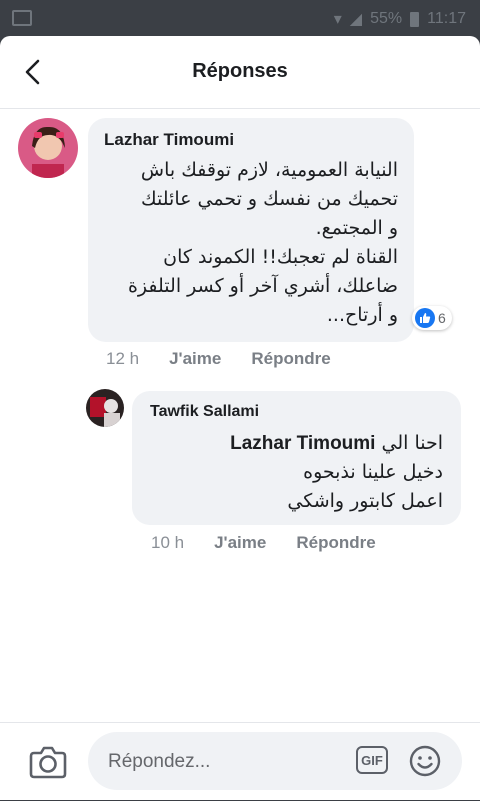 This screenshot has height=801, width=480. I want to click on page-title: Réponses, so click(240, 71).